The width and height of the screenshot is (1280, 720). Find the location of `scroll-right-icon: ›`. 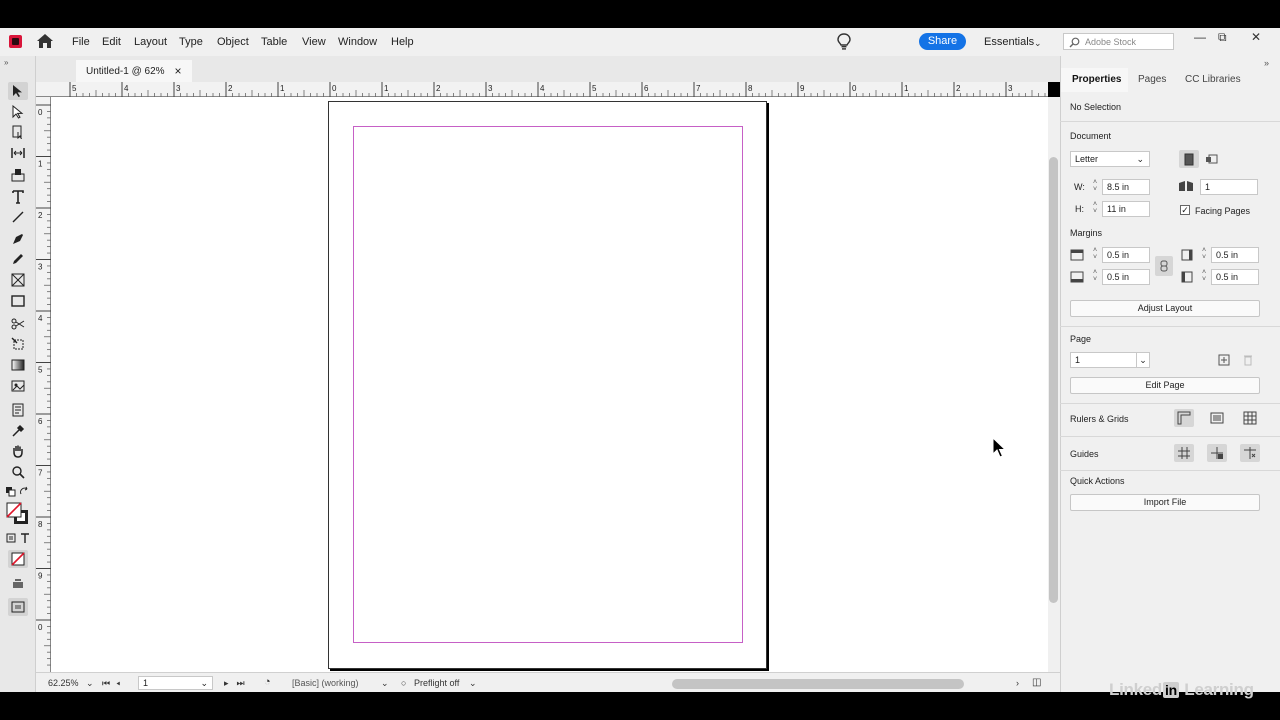

scroll-right-icon: › is located at coordinates (1017, 683).